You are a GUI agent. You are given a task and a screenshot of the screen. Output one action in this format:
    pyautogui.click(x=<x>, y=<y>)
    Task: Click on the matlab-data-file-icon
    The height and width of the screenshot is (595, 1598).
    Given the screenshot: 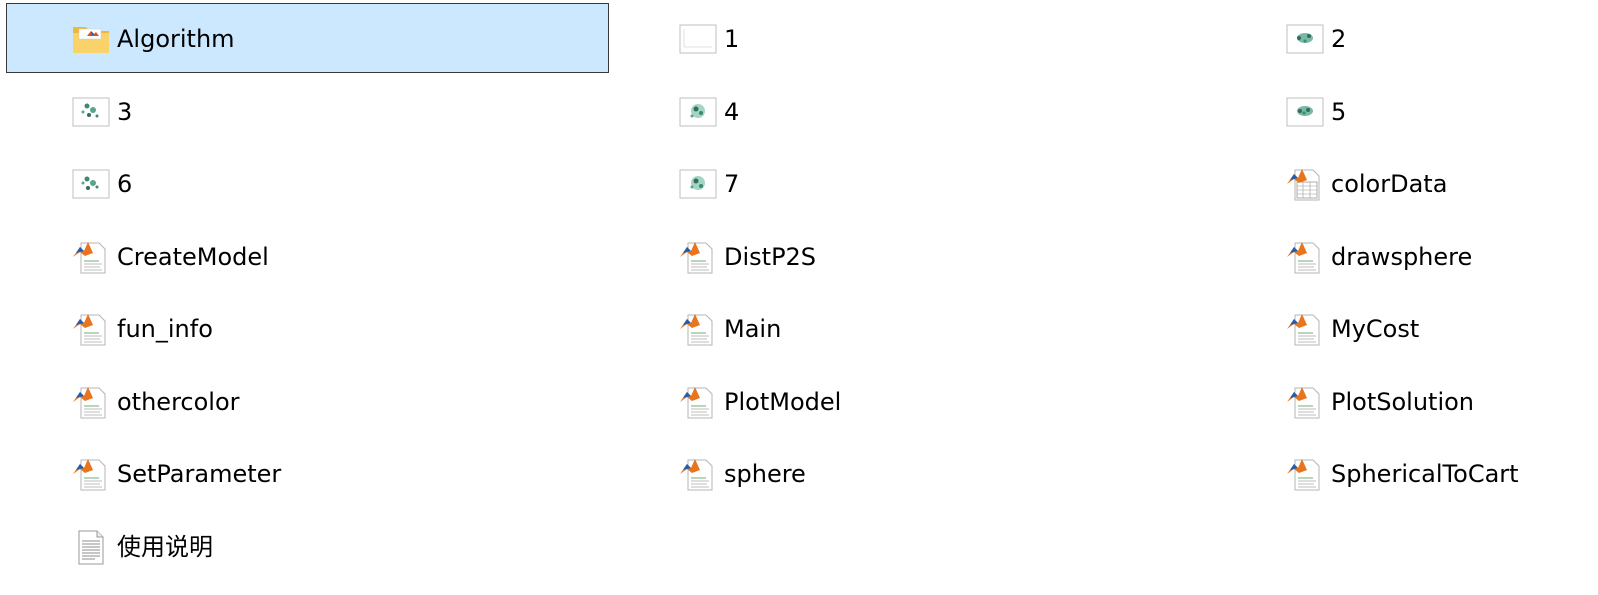 What is the action you would take?
    pyautogui.click(x=1305, y=184)
    